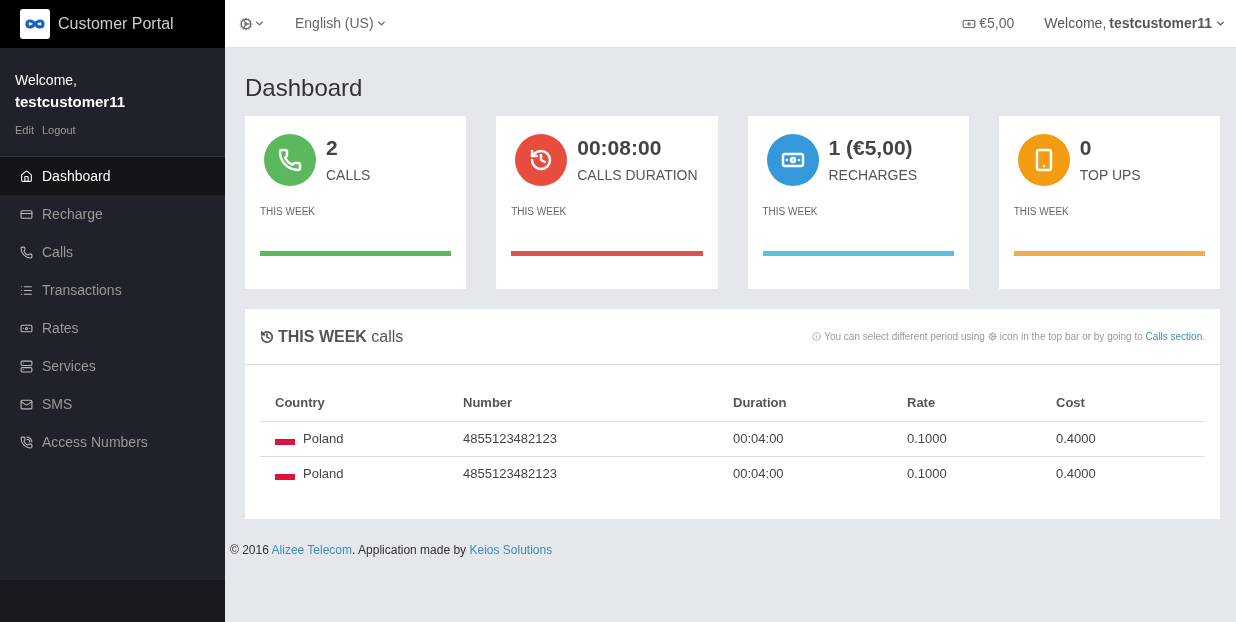  What do you see at coordinates (820, 403) in the screenshot?
I see `column-header: Duration` at bounding box center [820, 403].